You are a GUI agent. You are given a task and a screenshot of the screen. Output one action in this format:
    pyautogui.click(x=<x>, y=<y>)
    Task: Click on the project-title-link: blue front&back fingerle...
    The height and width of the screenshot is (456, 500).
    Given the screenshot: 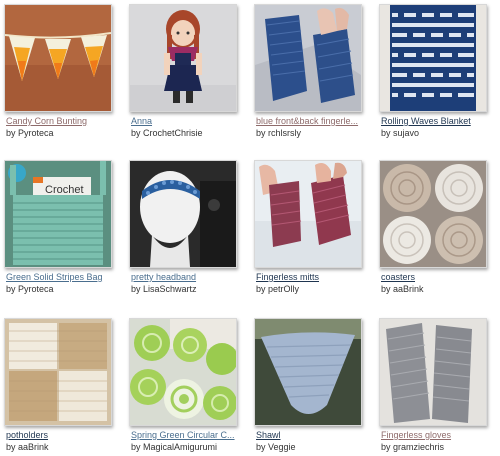 What is the action you would take?
    pyautogui.click(x=316, y=121)
    